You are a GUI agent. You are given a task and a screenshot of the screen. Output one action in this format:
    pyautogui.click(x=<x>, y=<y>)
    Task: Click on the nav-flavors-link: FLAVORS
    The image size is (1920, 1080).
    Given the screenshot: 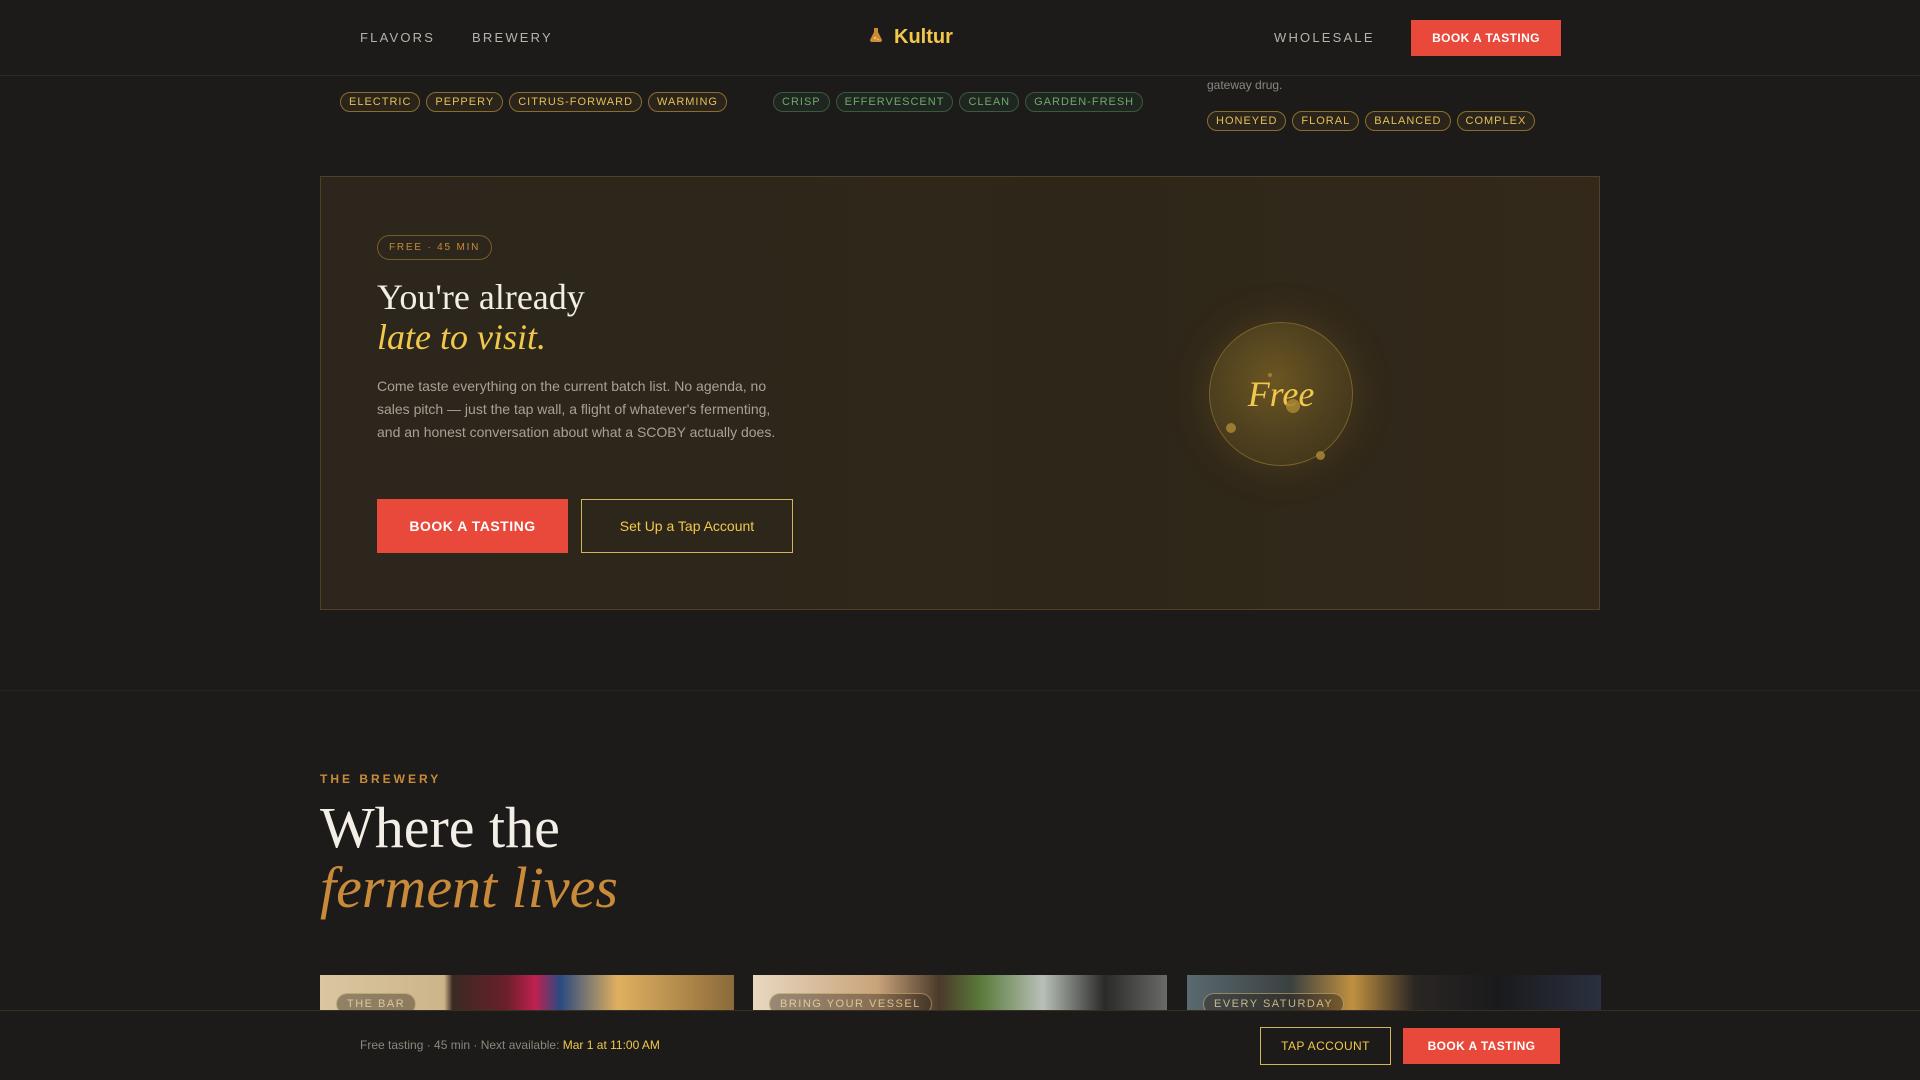 What is the action you would take?
    pyautogui.click(x=397, y=37)
    